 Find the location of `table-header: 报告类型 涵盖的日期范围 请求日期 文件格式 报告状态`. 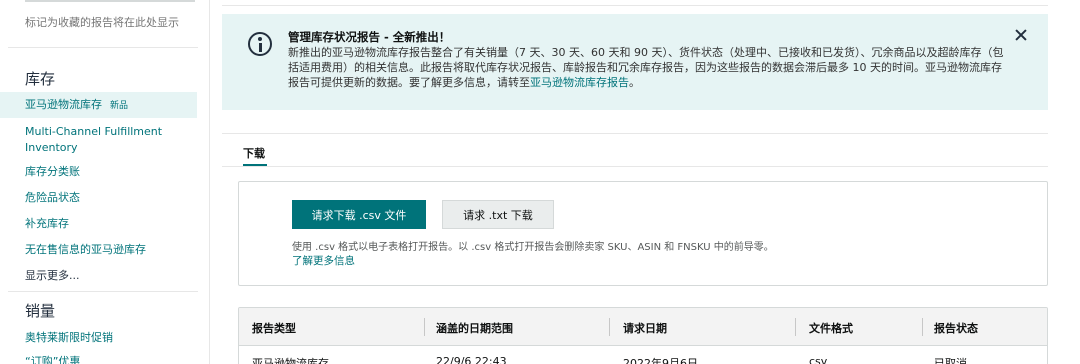

table-header: 报告类型 涵盖的日期范围 请求日期 文件格式 报告状态 is located at coordinates (643, 327).